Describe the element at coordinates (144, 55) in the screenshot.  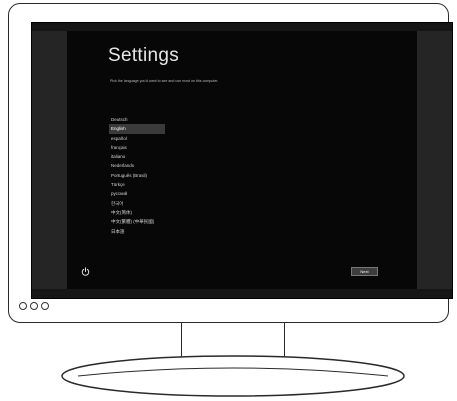
I see `page-title: Settings` at that location.